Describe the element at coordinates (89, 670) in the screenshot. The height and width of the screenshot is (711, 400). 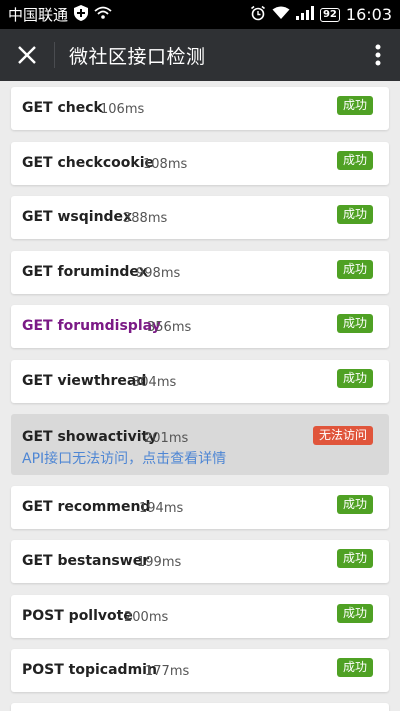
I see `check-label: POST topicadmin` at that location.